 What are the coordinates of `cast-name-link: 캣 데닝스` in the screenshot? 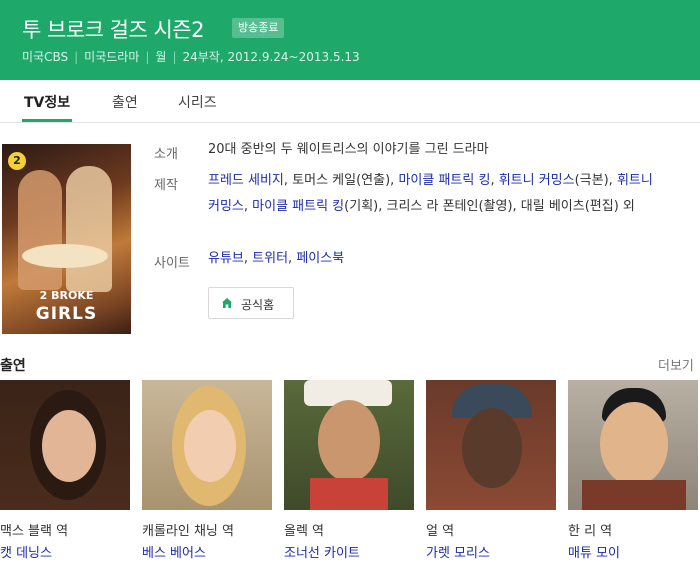 It's located at (26, 551).